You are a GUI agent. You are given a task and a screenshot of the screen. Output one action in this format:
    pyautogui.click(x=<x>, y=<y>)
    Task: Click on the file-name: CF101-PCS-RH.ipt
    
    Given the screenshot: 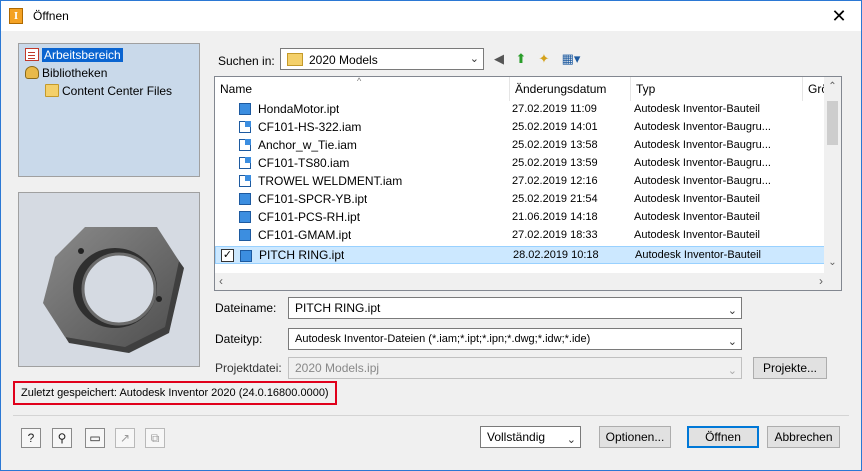 What is the action you would take?
    pyautogui.click(x=309, y=217)
    